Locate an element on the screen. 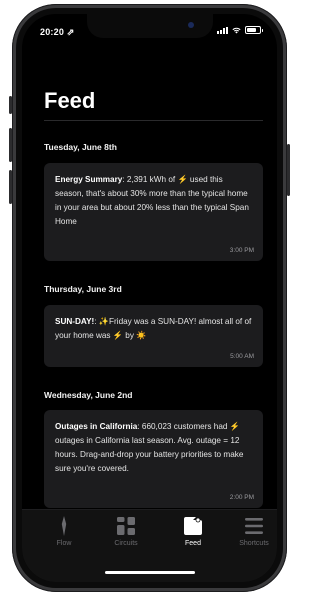 This screenshot has width=320, height=596. status-time: 20:20 ⇗ is located at coordinates (57, 32).